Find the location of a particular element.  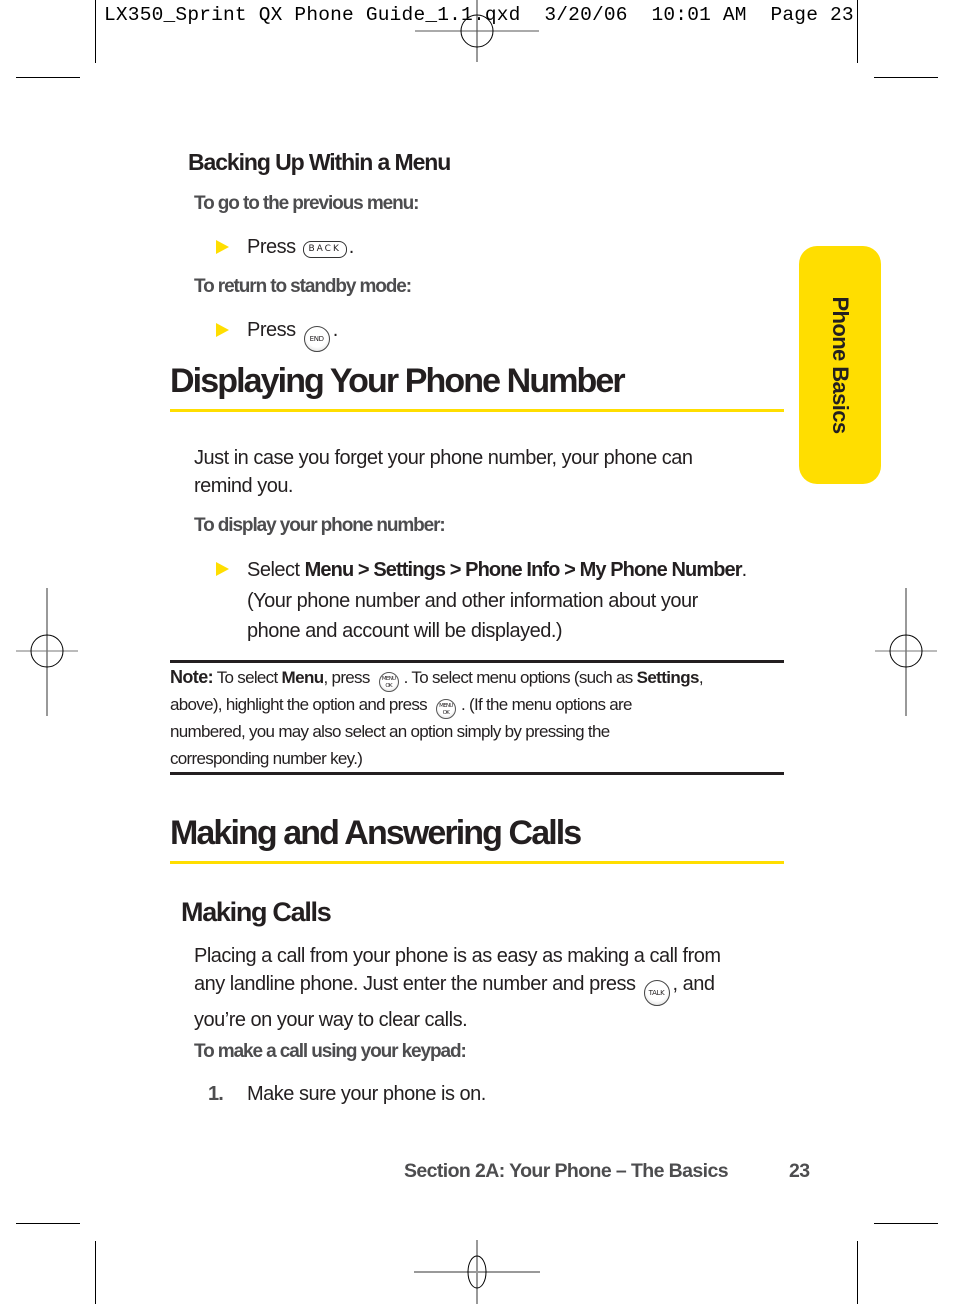

list-item: 1. Make sure your phone is on. is located at coordinates (347, 1094).